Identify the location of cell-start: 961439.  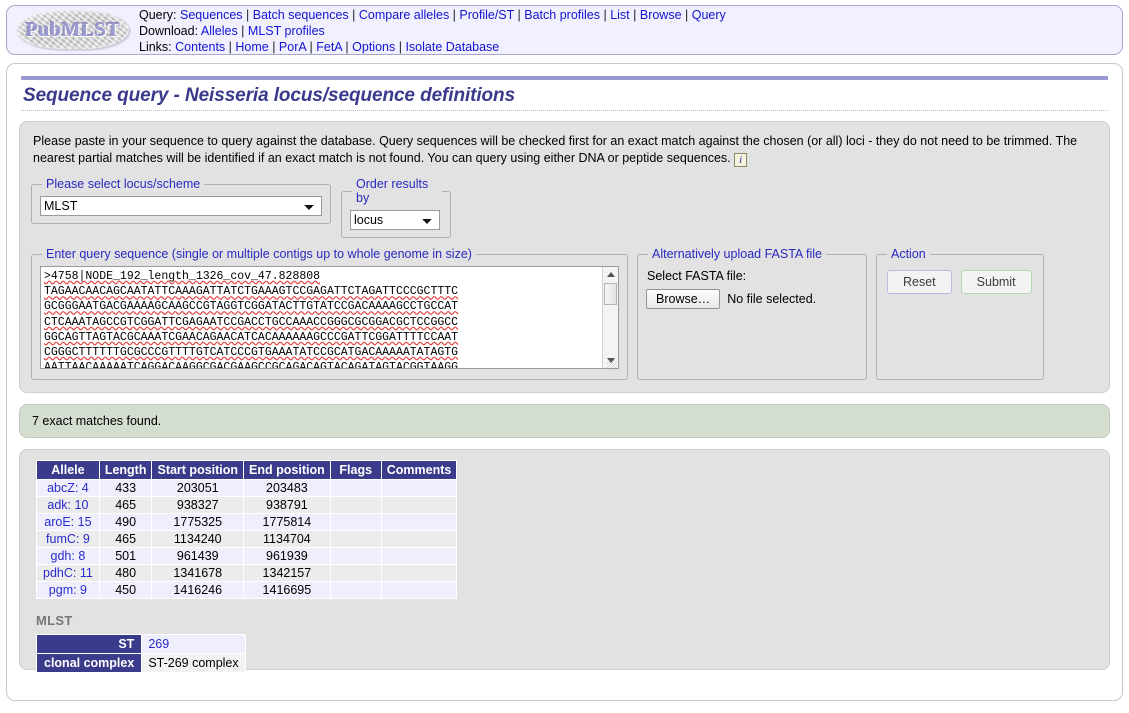
(198, 556).